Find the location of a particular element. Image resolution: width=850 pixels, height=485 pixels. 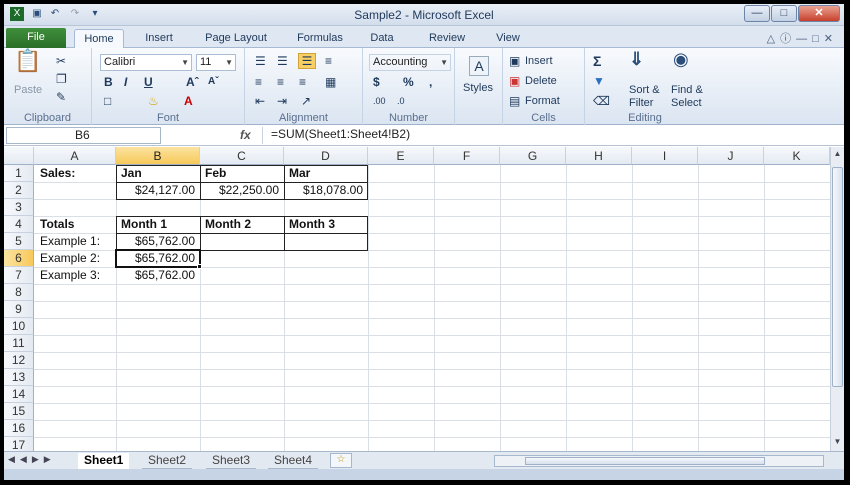

format-button: Format is located at coordinates (542, 101).